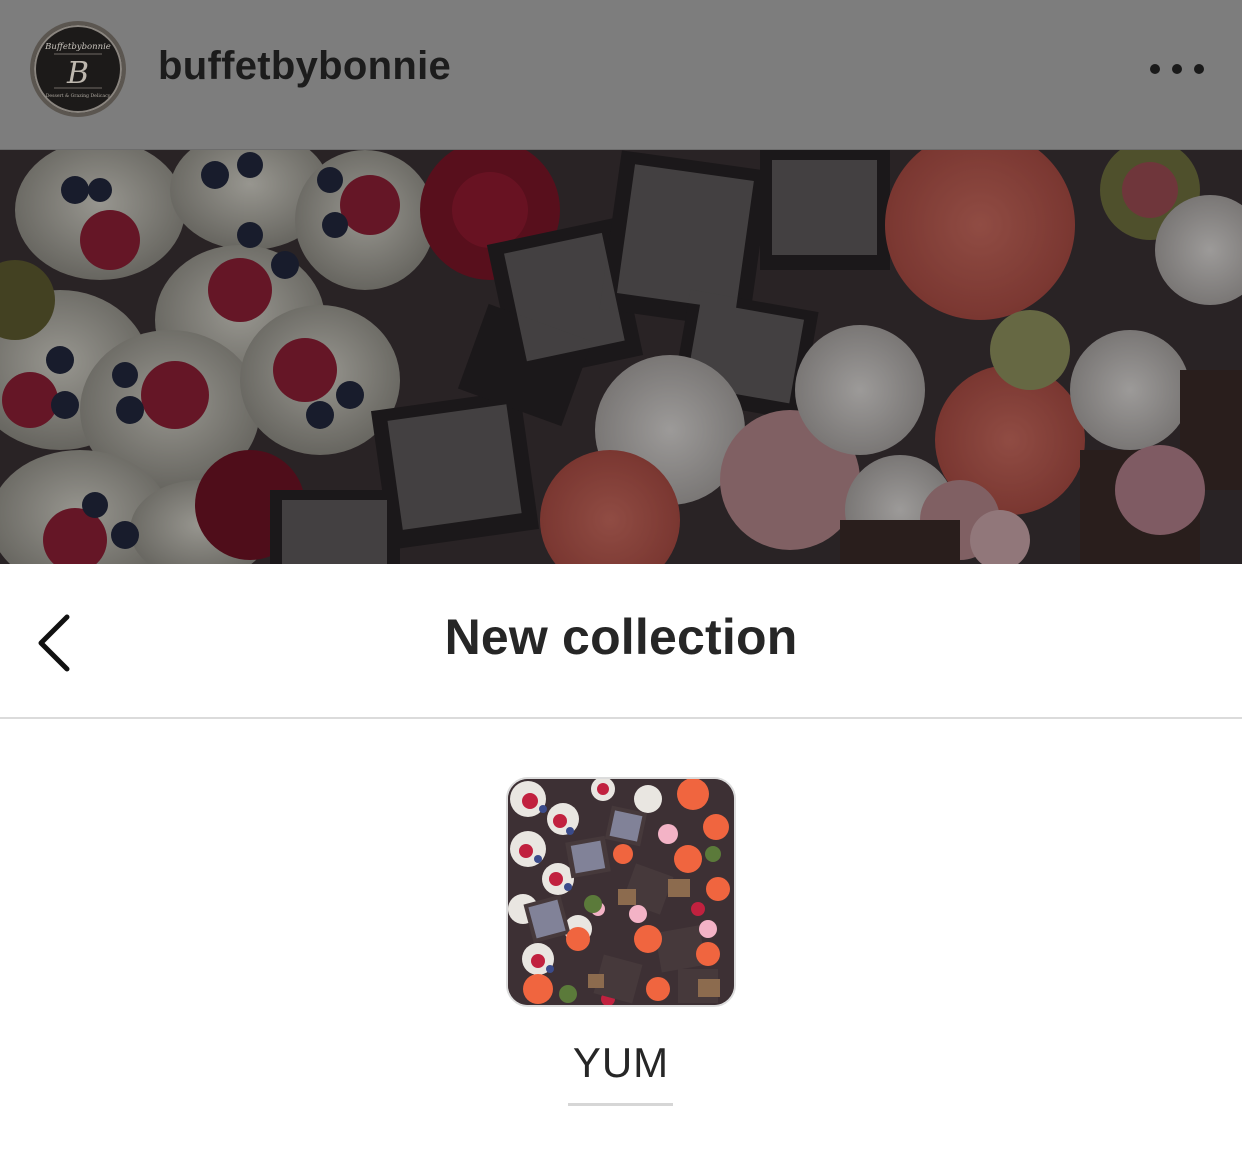 The image size is (1242, 1160). Describe the element at coordinates (621, 892) in the screenshot. I see `collection-cover-image` at that location.